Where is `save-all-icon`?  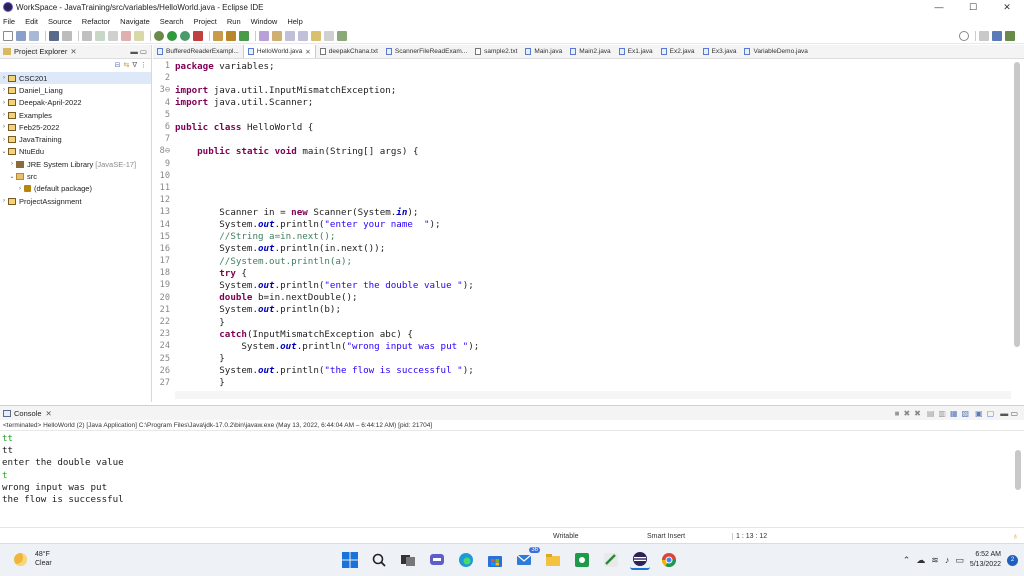 save-all-icon is located at coordinates (34, 35).